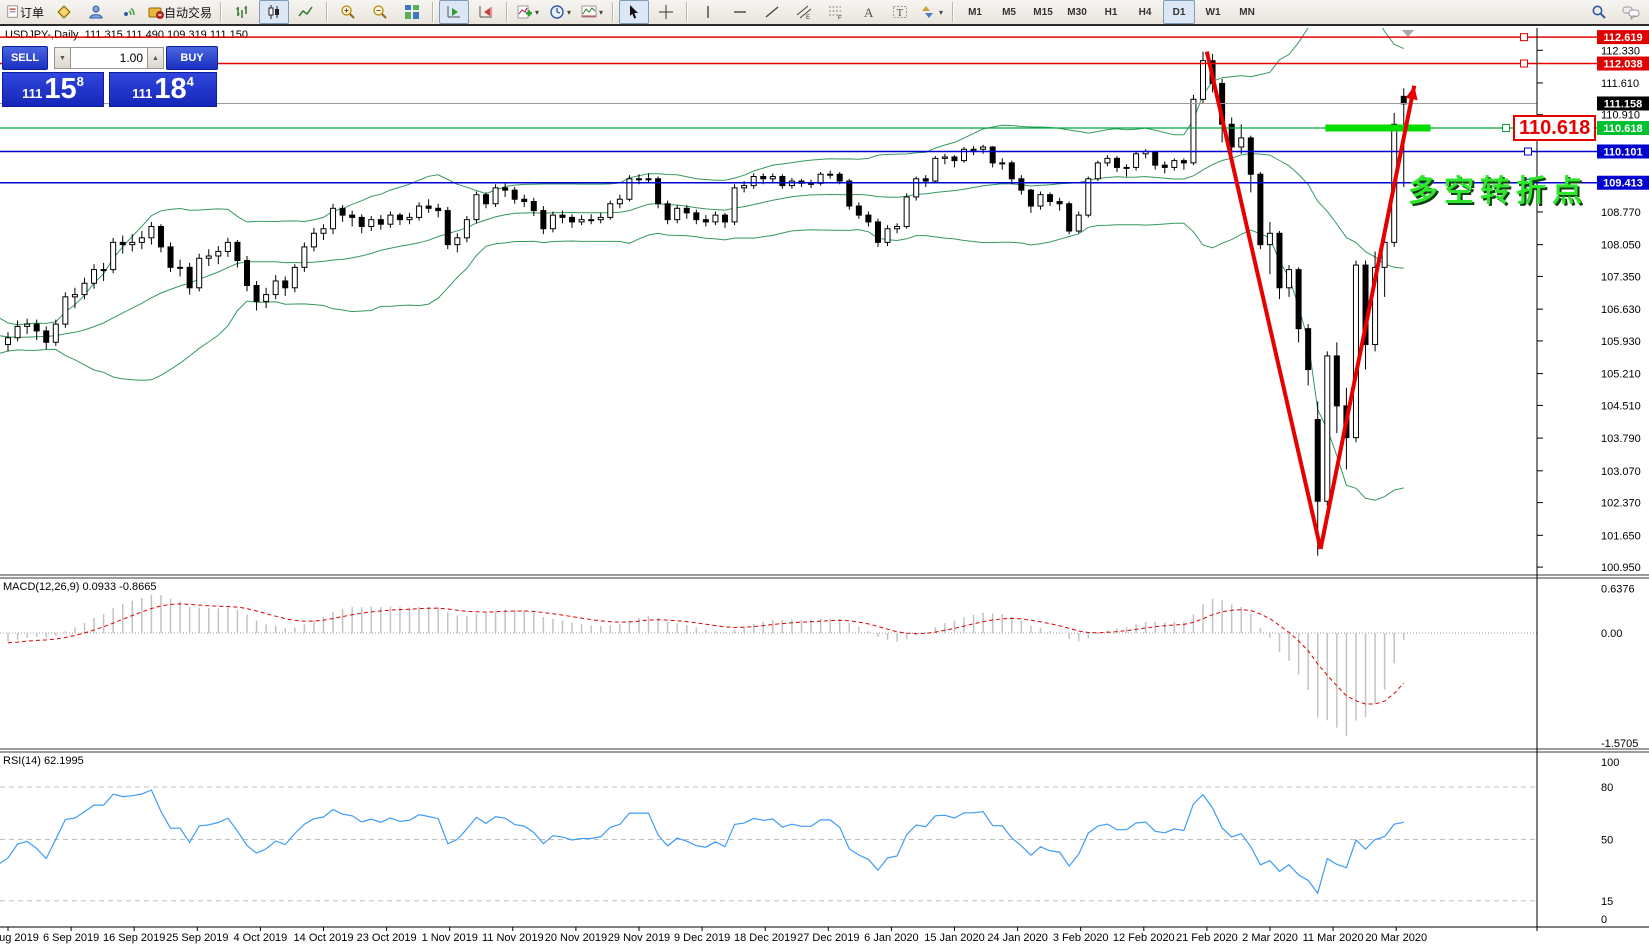  Describe the element at coordinates (53, 89) in the screenshot. I see `sell-price-box: 111 15 8` at that location.